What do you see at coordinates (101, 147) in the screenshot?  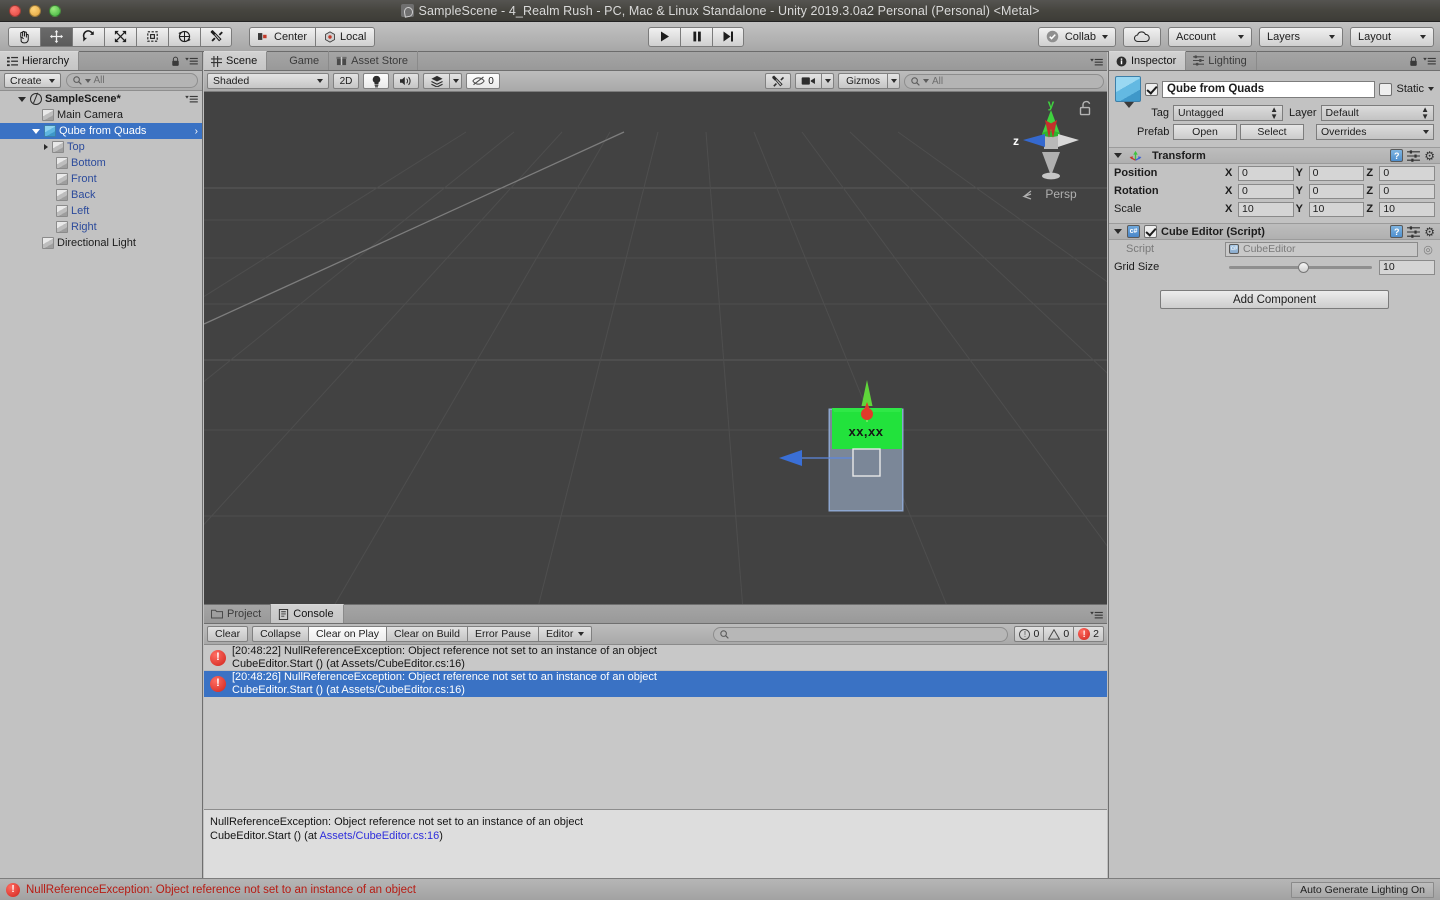 I see `hierarchy-item-top: Top` at bounding box center [101, 147].